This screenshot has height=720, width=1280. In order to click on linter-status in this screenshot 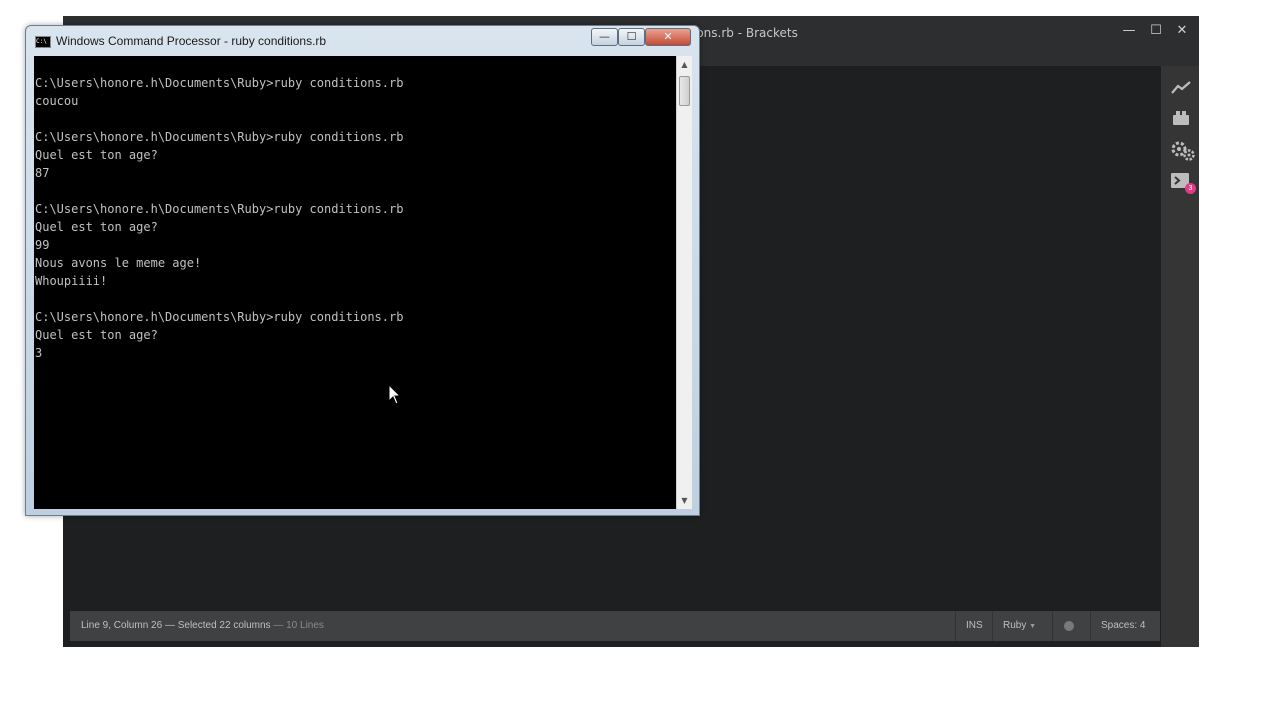, I will do `click(1070, 626)`.